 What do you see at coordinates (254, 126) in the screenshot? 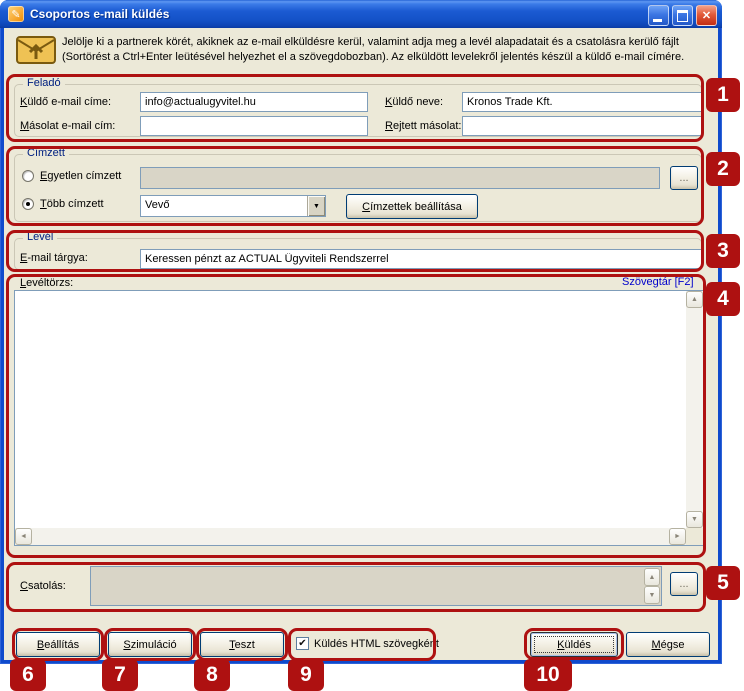
I see `cc-email-input` at bounding box center [254, 126].